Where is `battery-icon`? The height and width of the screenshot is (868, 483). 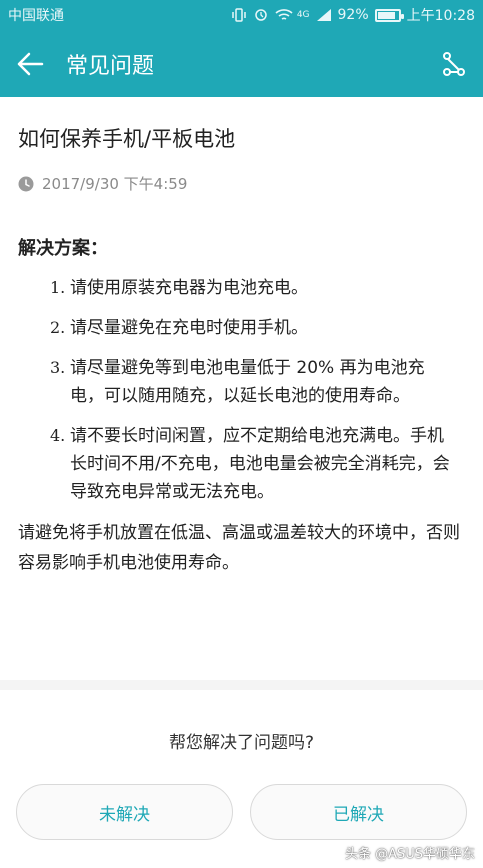 battery-icon is located at coordinates (389, 15).